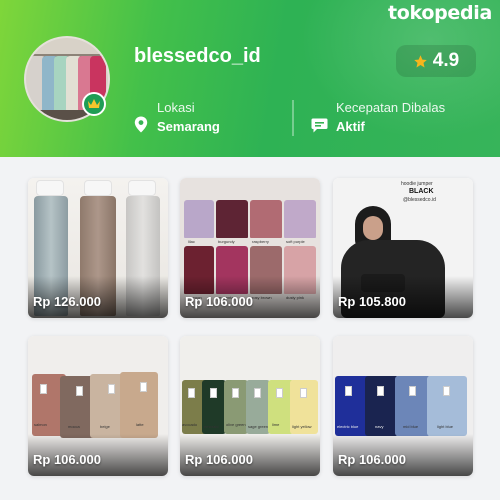 This screenshot has height=500, width=500. What do you see at coordinates (98, 406) in the screenshot?
I see `product-card: salmon mocca beige latte Rp 106.000` at bounding box center [98, 406].